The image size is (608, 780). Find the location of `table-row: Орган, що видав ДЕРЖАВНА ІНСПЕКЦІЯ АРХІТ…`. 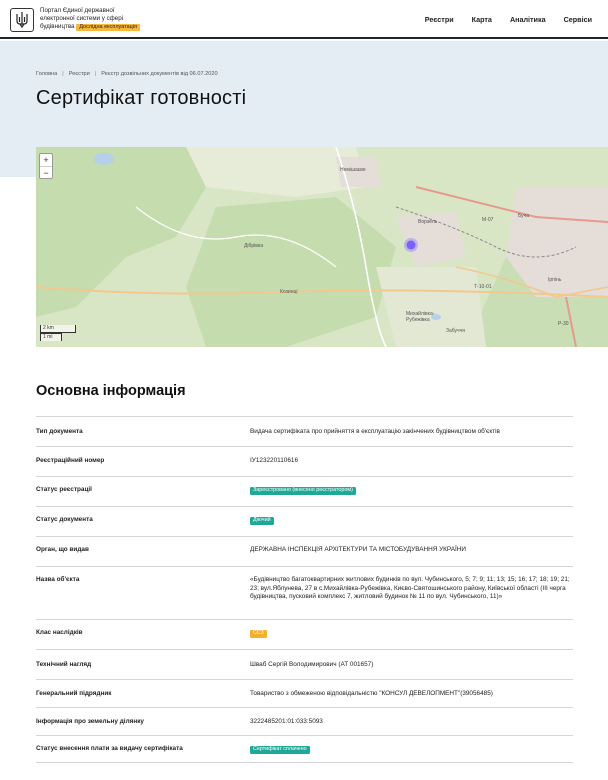

table-row: Орган, що видав ДЕРЖАВНА ІНСПЕКЦІЯ АРХІТ… is located at coordinates (304, 551).